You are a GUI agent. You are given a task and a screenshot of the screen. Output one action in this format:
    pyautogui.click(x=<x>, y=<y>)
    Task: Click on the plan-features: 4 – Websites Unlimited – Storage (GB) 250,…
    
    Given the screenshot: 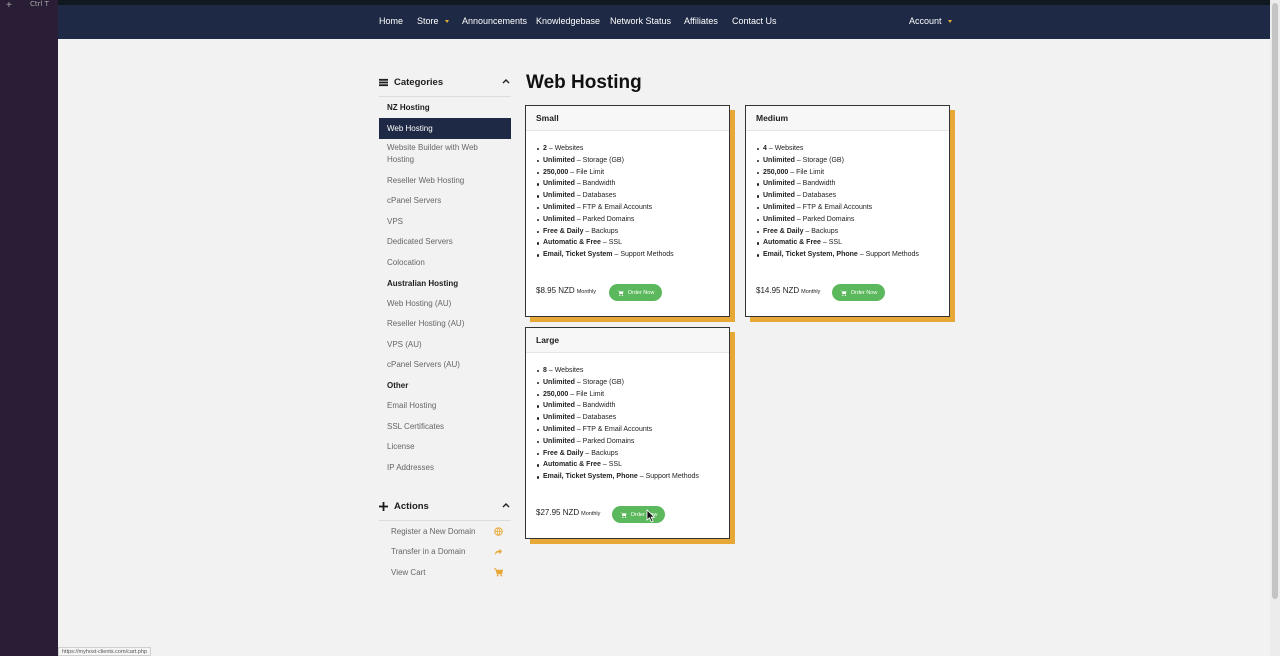 What is the action you would take?
    pyautogui.click(x=838, y=204)
    